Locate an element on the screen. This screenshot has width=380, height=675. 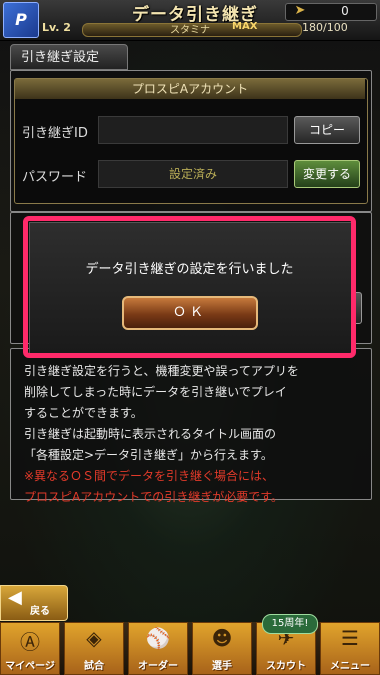
password-field: 設定済み is located at coordinates (193, 174).